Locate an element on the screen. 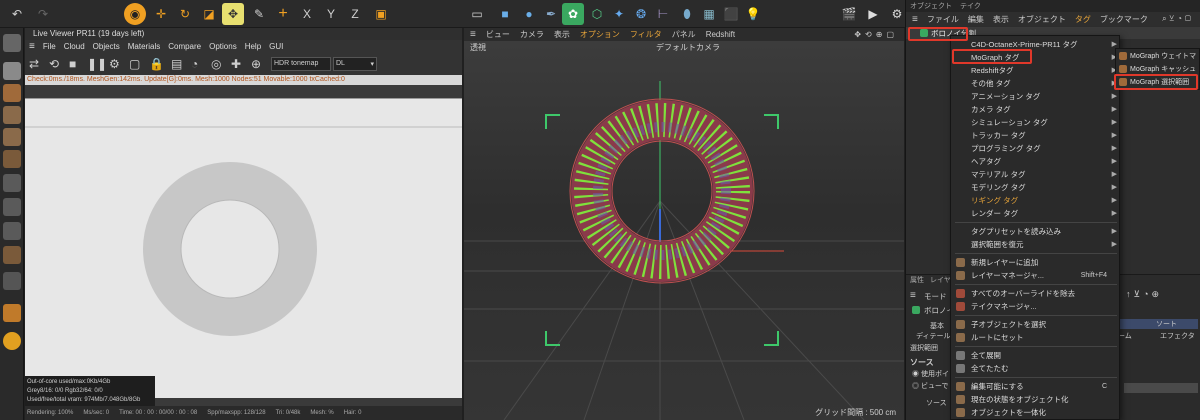  viewport-icon: ▭ is located at coordinates (477, 14).